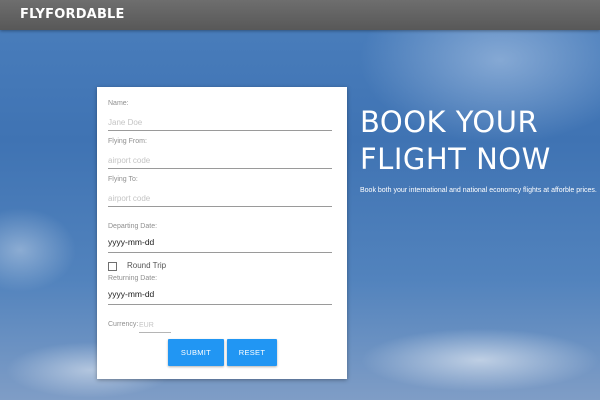 The height and width of the screenshot is (400, 600). Describe the element at coordinates (220, 198) in the screenshot. I see `flying-to-input` at that location.